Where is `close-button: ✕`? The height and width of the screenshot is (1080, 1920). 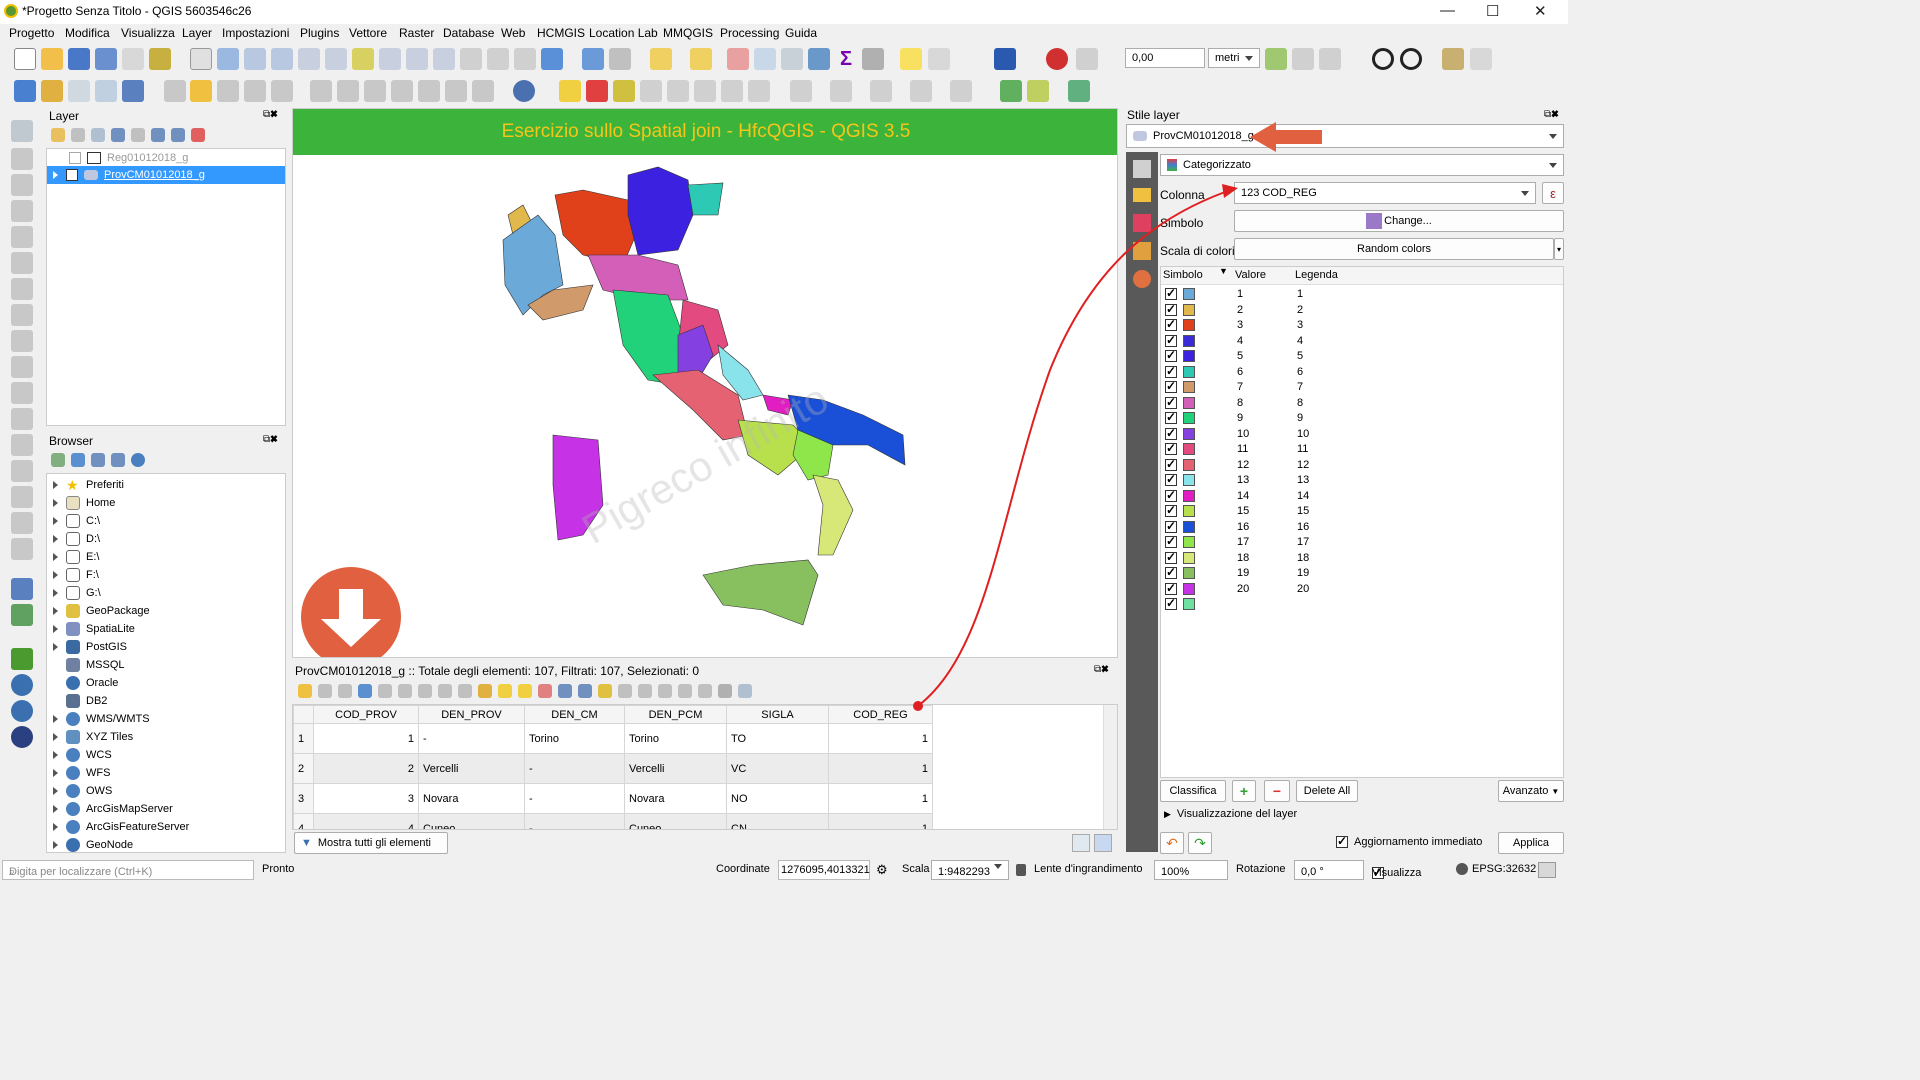 close-button: ✕ is located at coordinates (1540, 11).